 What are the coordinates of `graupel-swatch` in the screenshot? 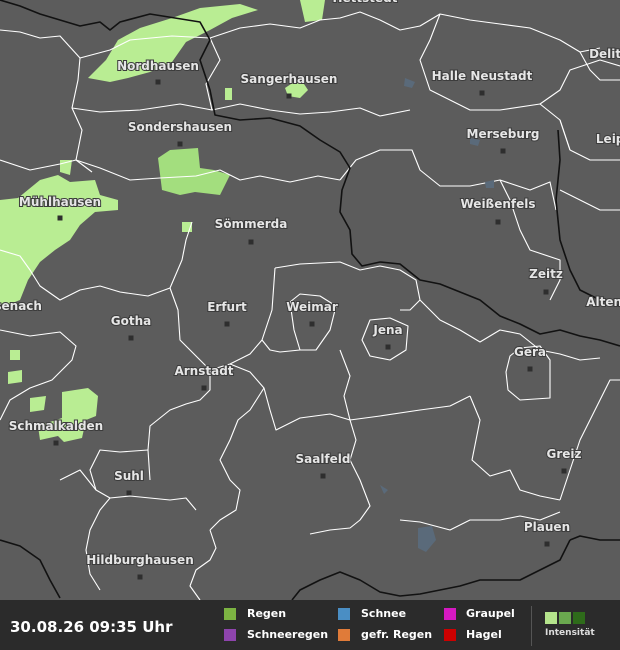 It's located at (450, 614).